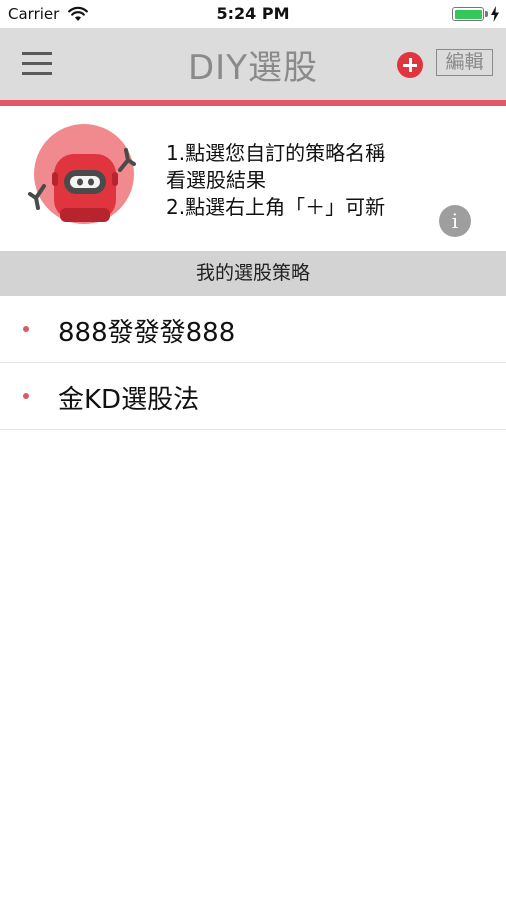  I want to click on battery-fill, so click(468, 14).